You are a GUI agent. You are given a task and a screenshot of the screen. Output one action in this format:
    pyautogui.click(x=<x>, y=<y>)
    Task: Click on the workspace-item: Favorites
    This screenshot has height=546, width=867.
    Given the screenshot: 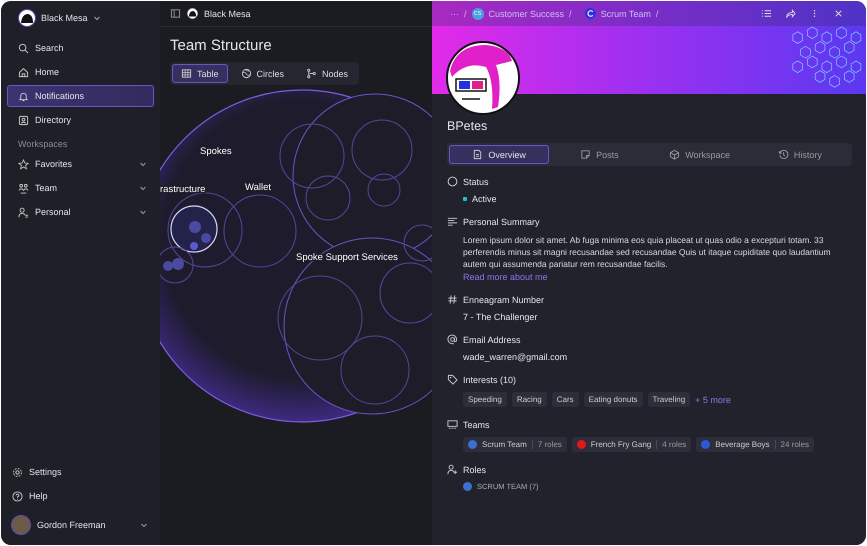 What is the action you would take?
    pyautogui.click(x=80, y=164)
    